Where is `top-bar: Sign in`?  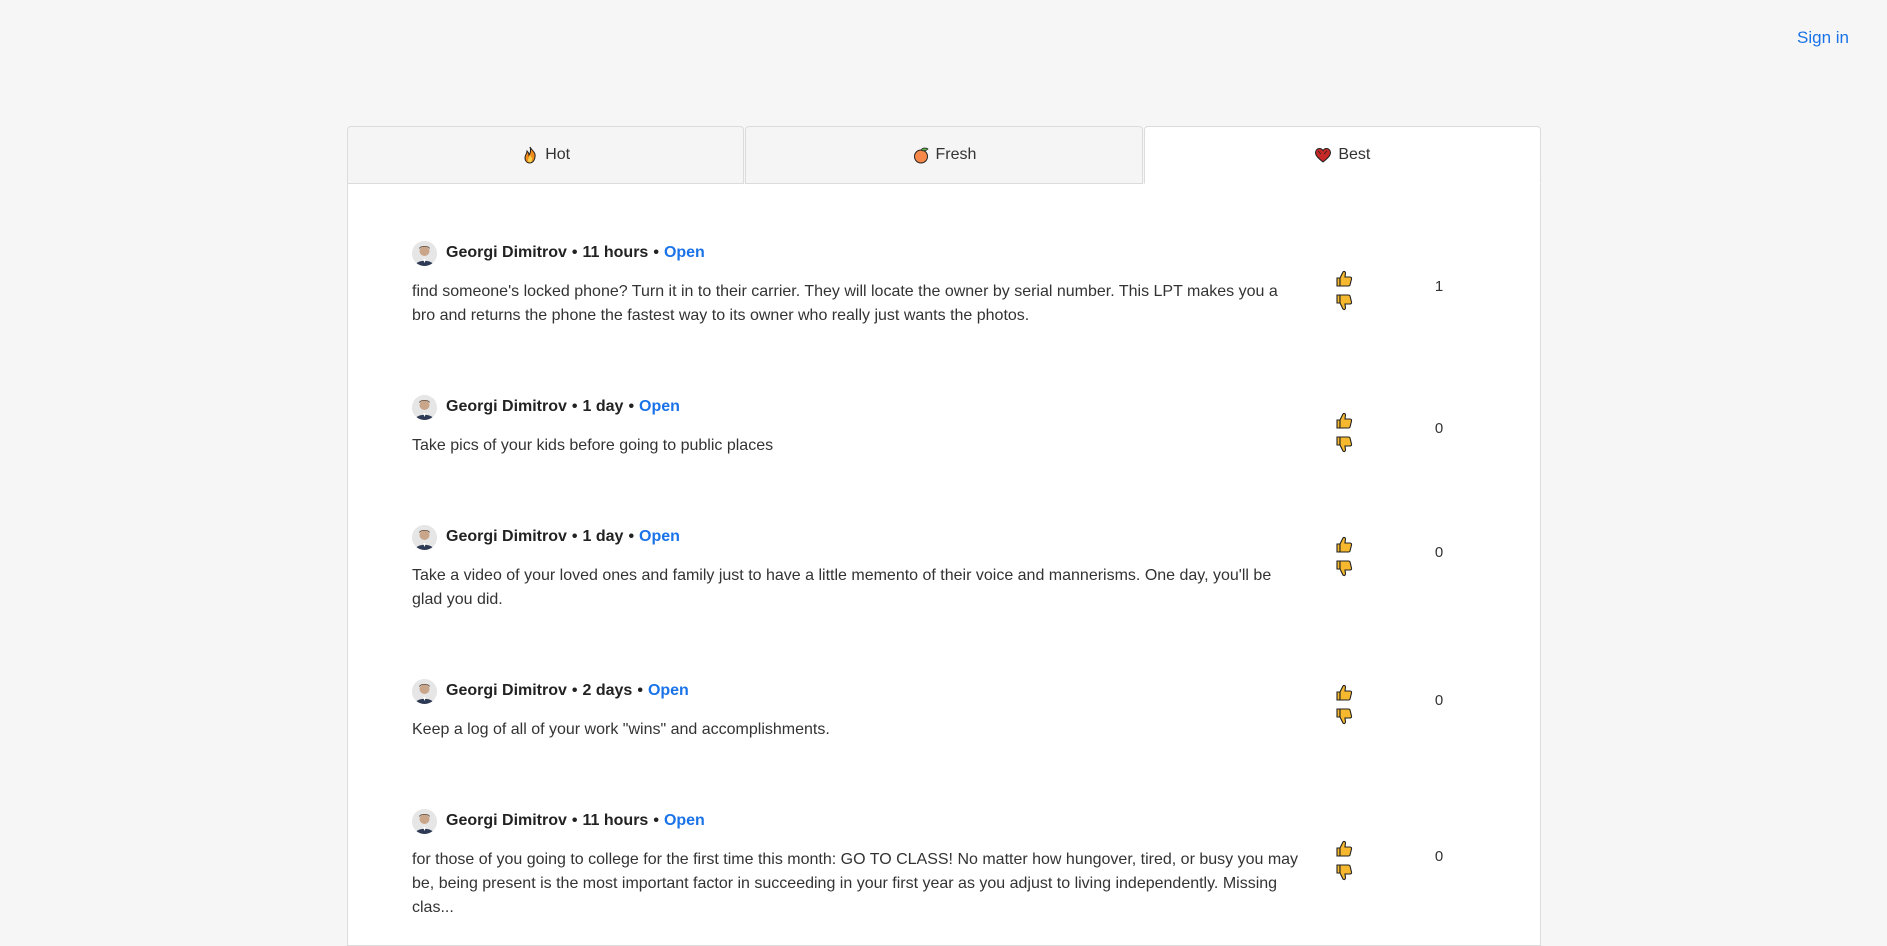 top-bar: Sign in is located at coordinates (943, 40).